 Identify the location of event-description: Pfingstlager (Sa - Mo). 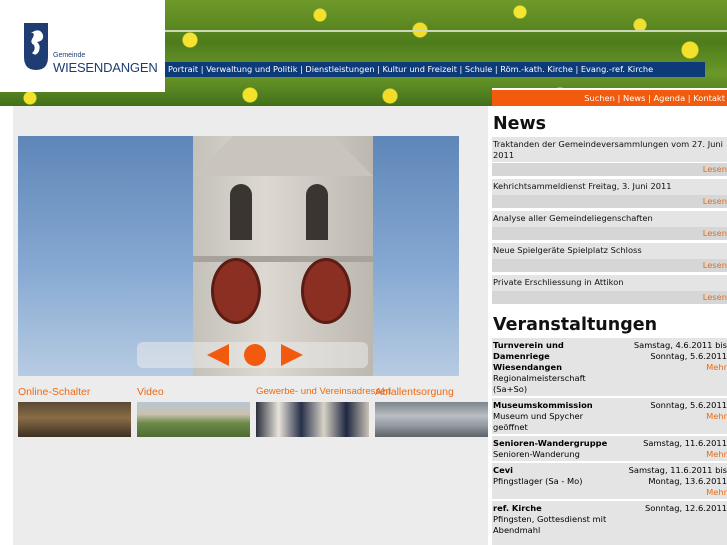
(538, 481).